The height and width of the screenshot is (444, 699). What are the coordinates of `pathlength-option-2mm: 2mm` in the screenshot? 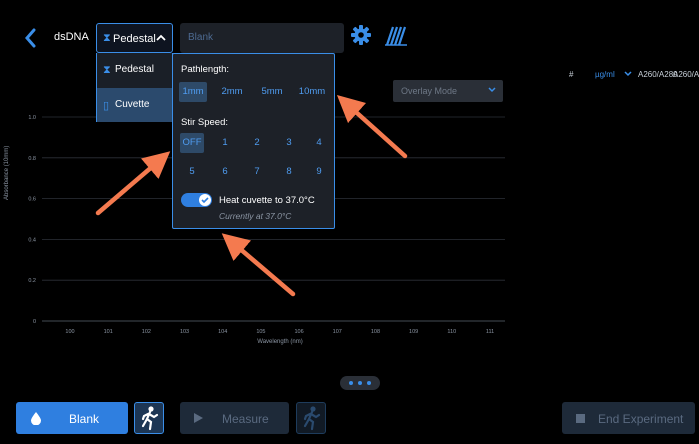 It's located at (232, 92).